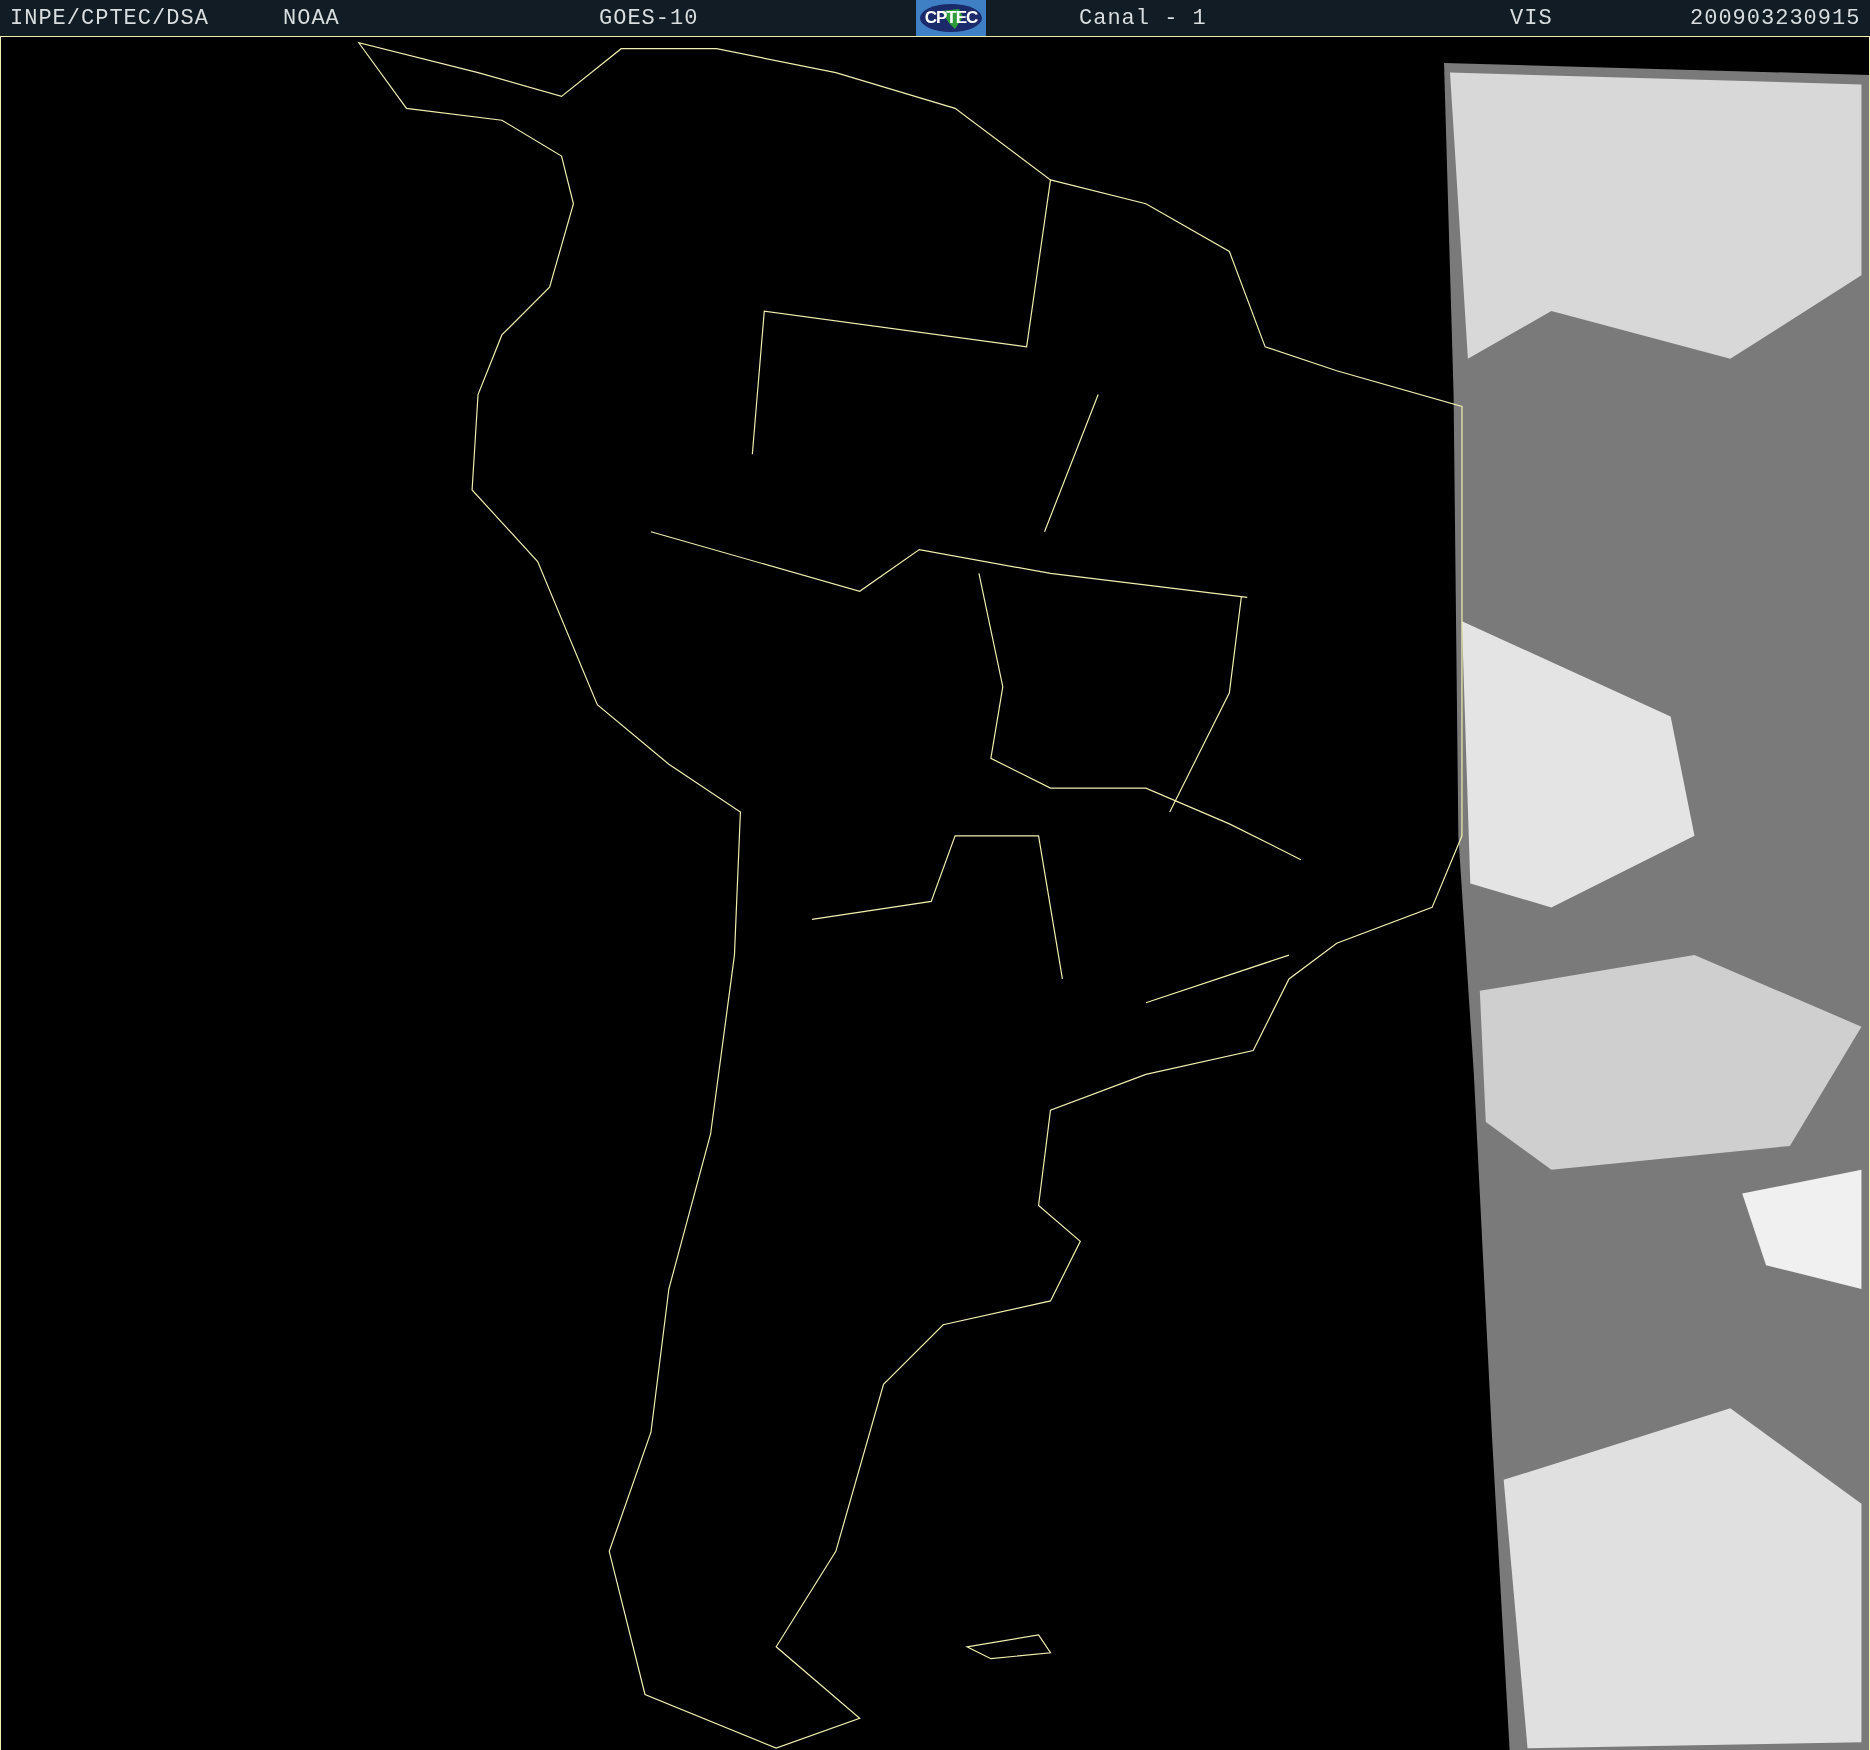 The height and width of the screenshot is (1750, 1870). I want to click on header-text: NOAA, so click(311, 18).